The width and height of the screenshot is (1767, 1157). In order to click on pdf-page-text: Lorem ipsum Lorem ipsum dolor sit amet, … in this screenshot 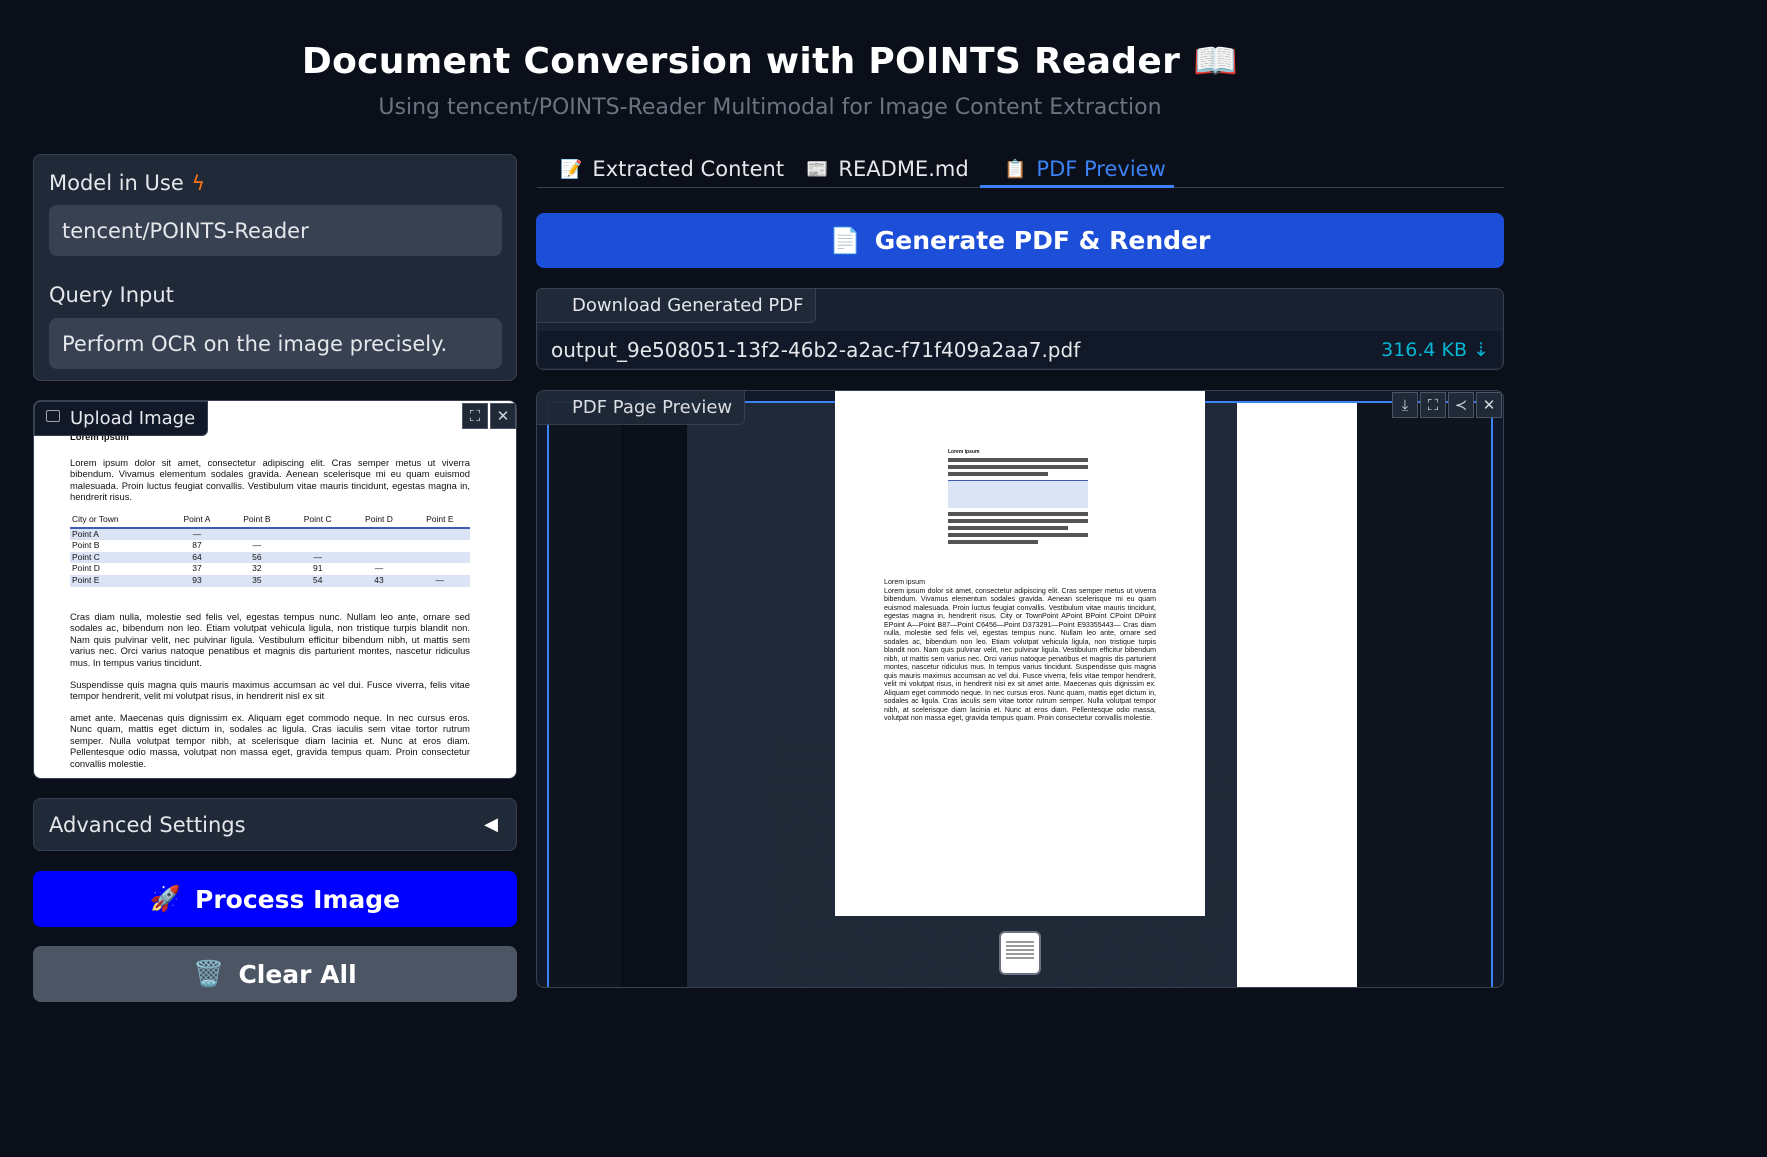, I will do `click(1020, 650)`.